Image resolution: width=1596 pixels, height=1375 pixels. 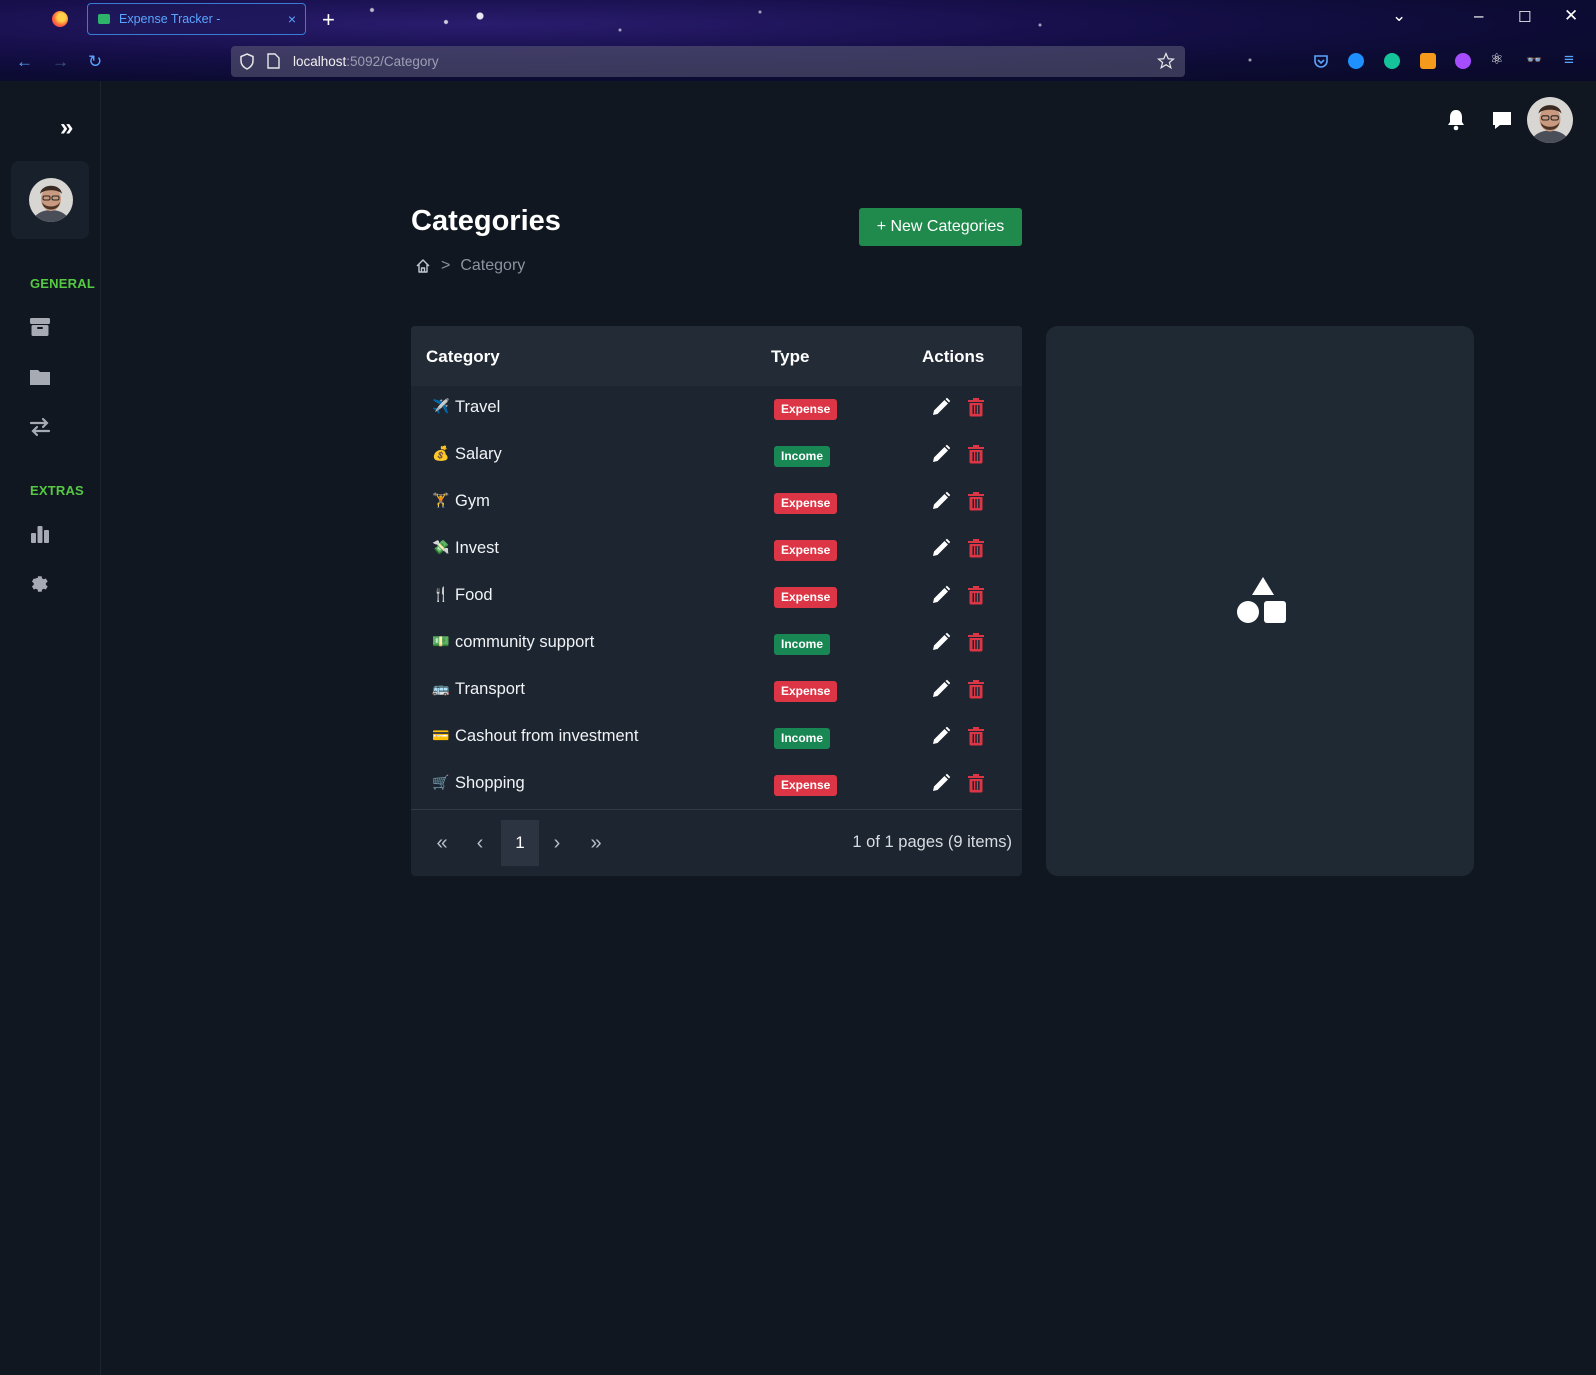 I want to click on section-label-extras: EXTRAS, so click(x=57, y=490).